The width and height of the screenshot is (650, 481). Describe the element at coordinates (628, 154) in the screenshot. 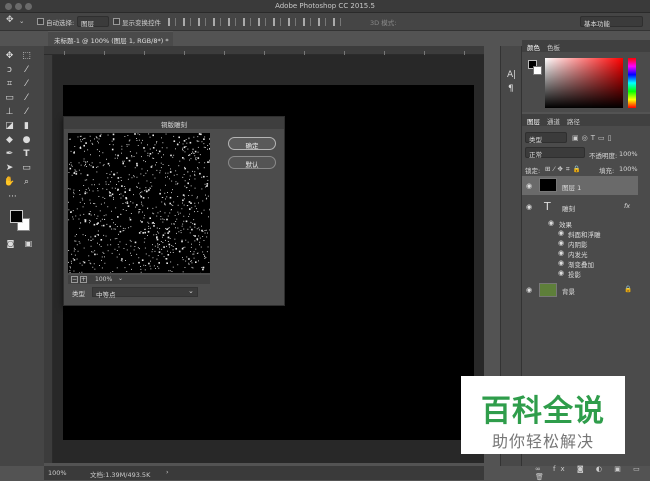

I see `opacity-value: 100%` at that location.